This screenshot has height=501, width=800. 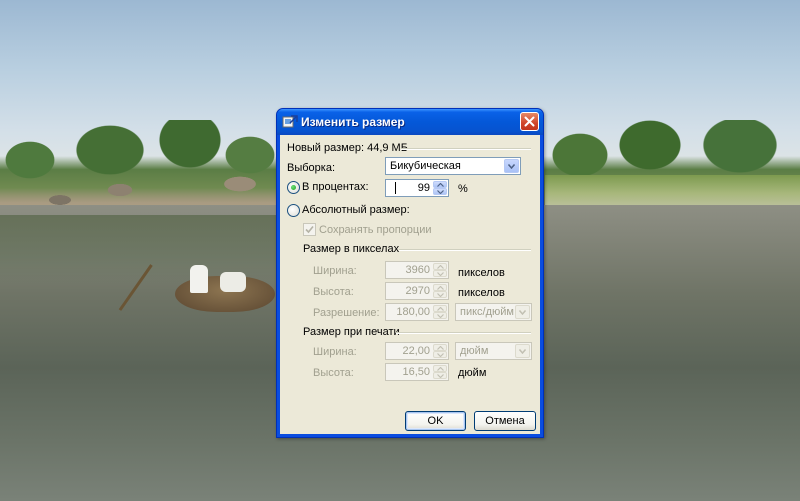 What do you see at coordinates (351, 332) in the screenshot?
I see `print-size-header: Размер при печати` at bounding box center [351, 332].